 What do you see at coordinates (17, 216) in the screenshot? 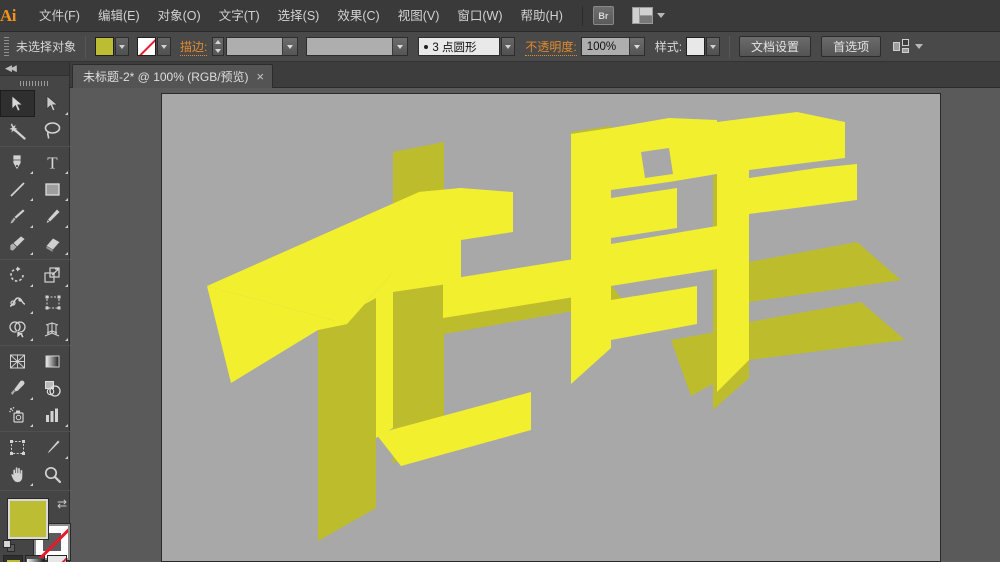
I see `paintbrush-tool` at bounding box center [17, 216].